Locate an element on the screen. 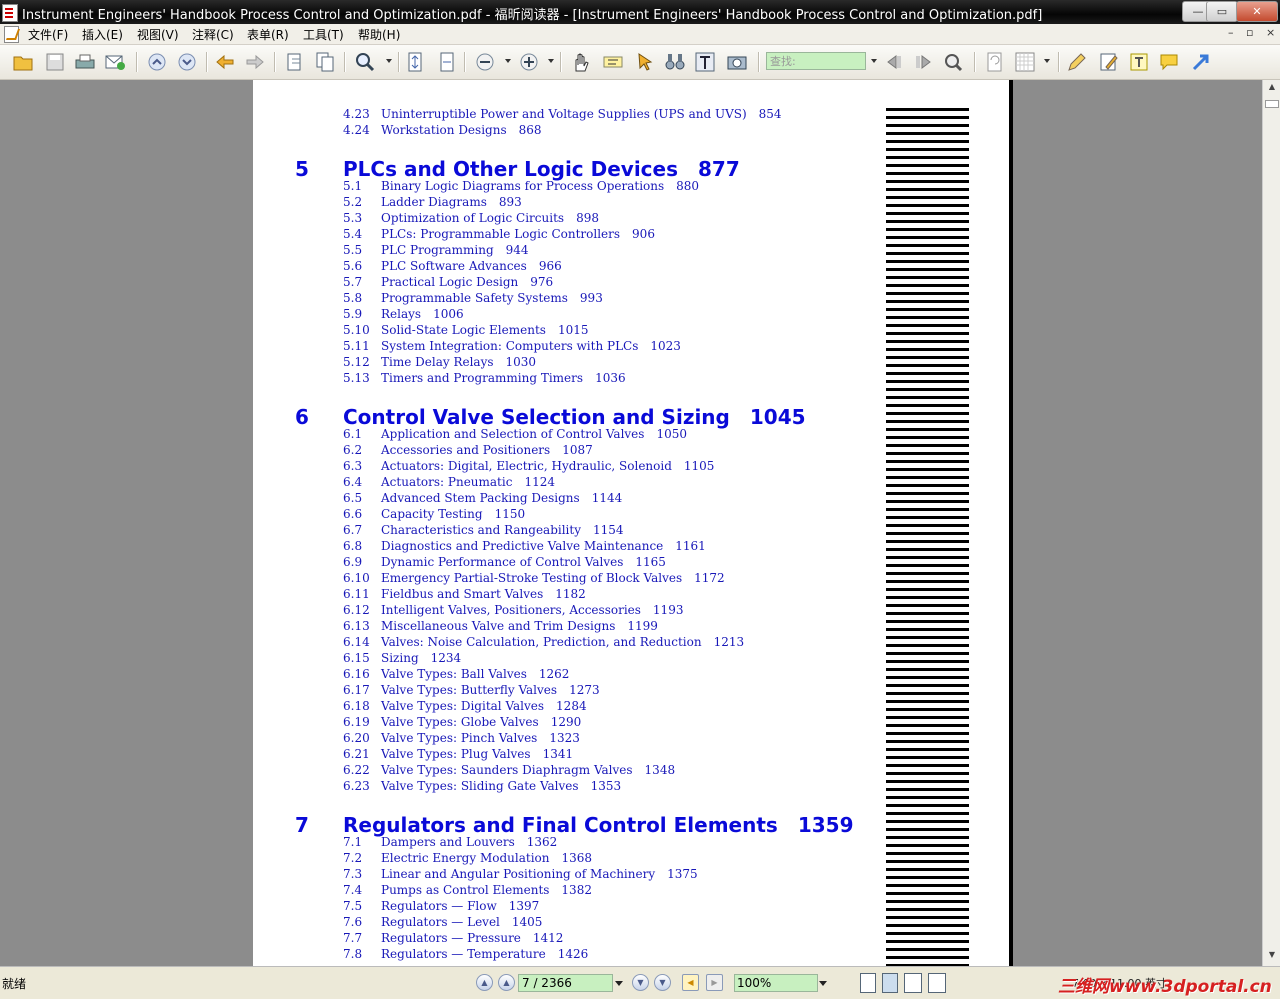  rotate-page-icon is located at coordinates (995, 62).